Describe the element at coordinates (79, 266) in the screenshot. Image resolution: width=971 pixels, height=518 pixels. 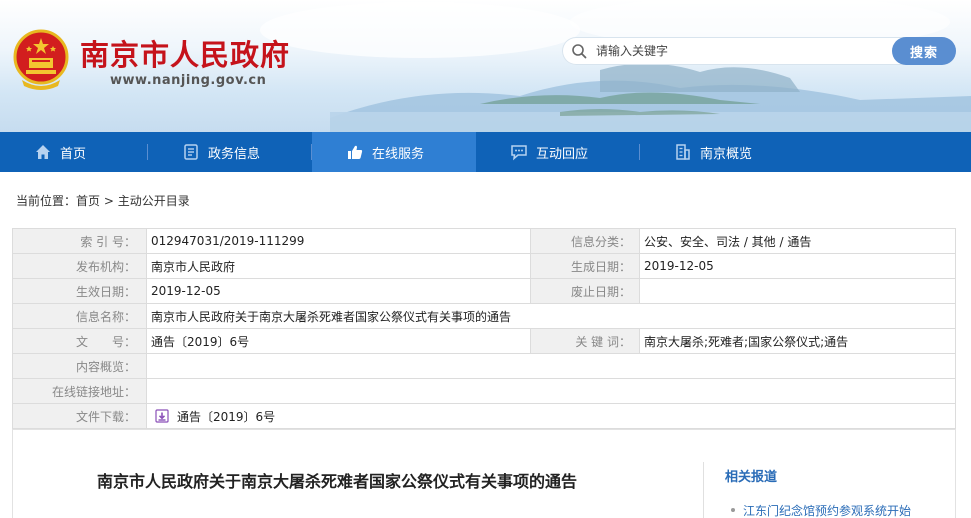
I see `publisher-label: 发布机构：` at that location.